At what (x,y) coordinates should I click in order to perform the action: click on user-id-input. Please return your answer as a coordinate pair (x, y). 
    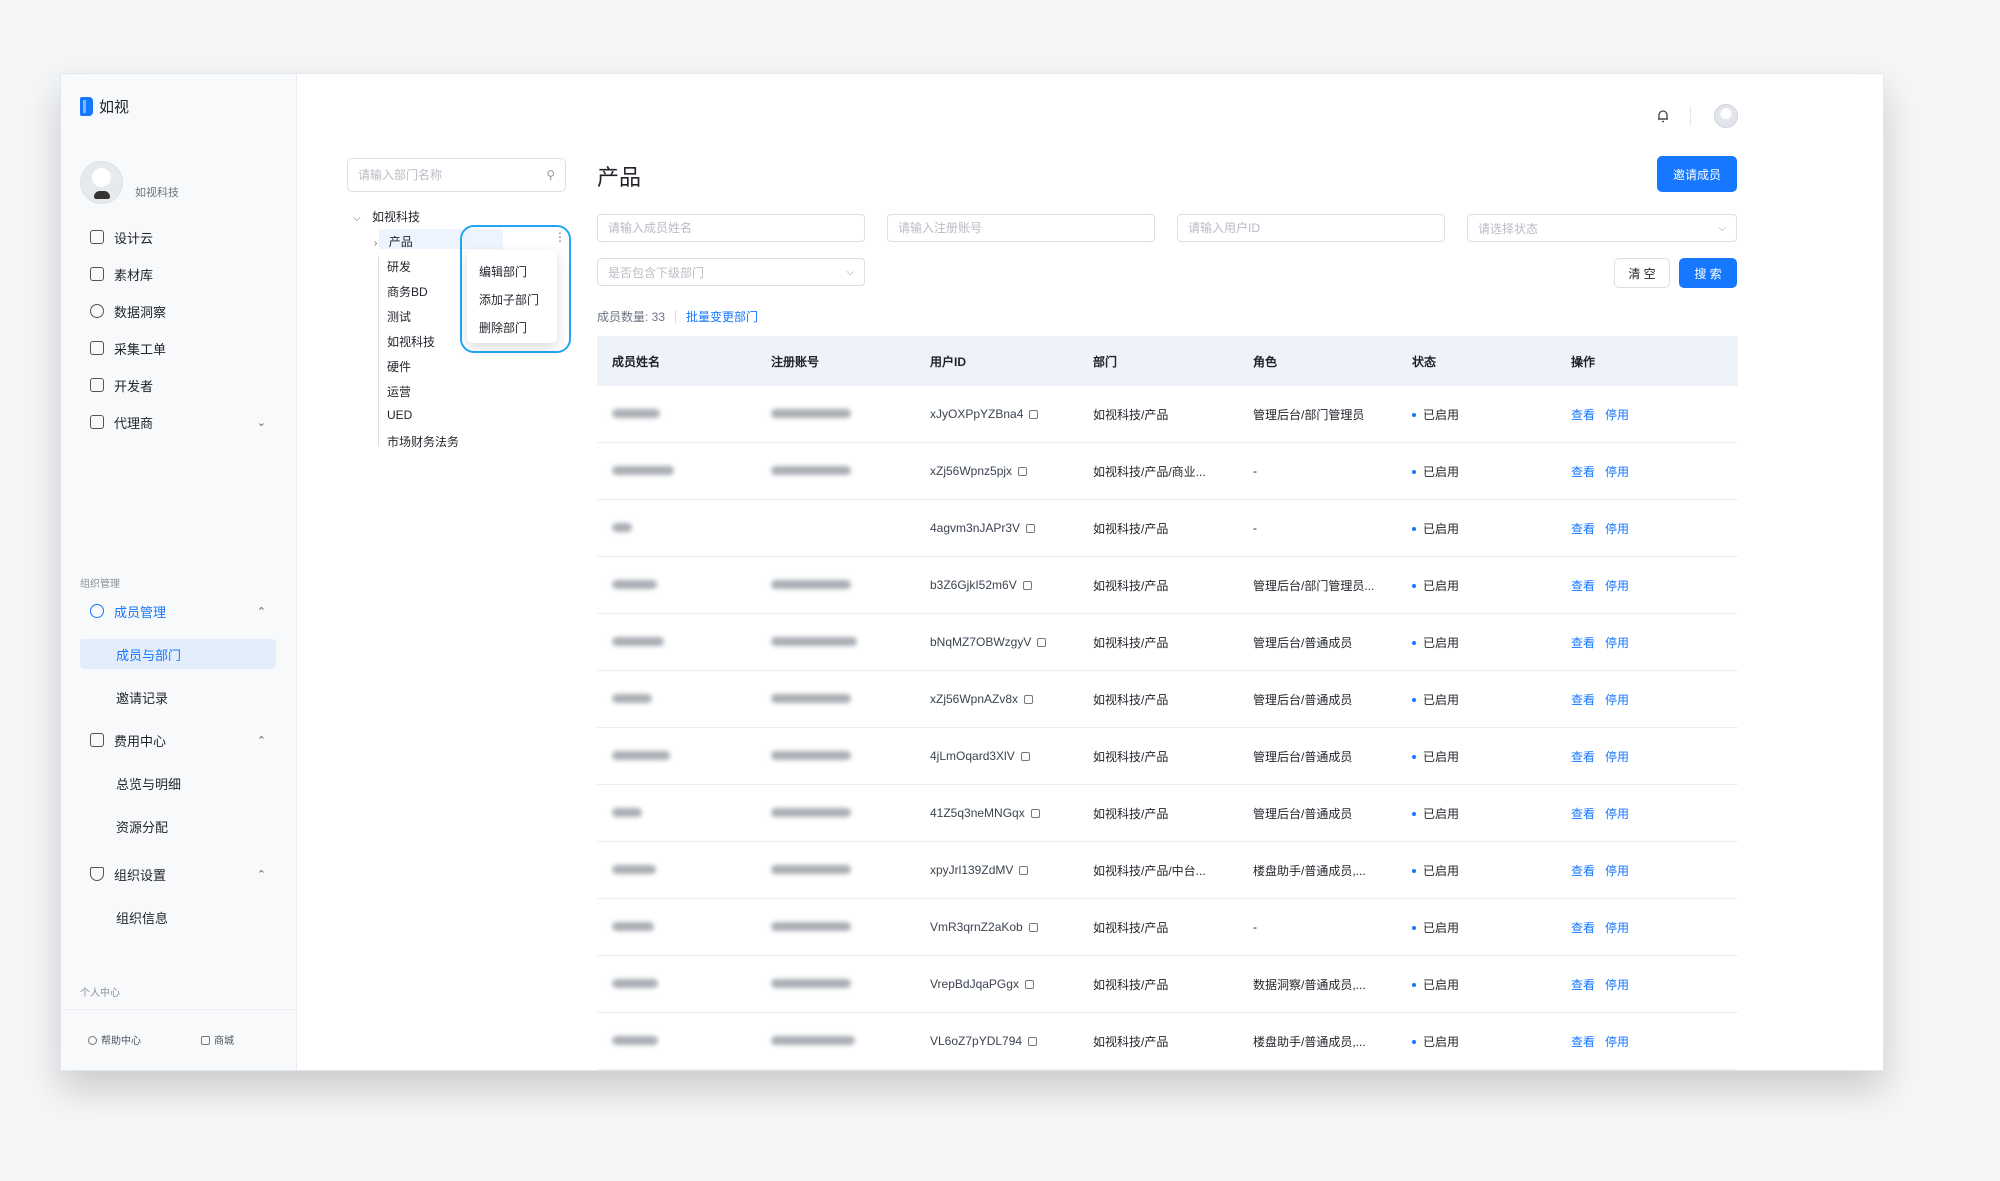
    Looking at the image, I should click on (1311, 228).